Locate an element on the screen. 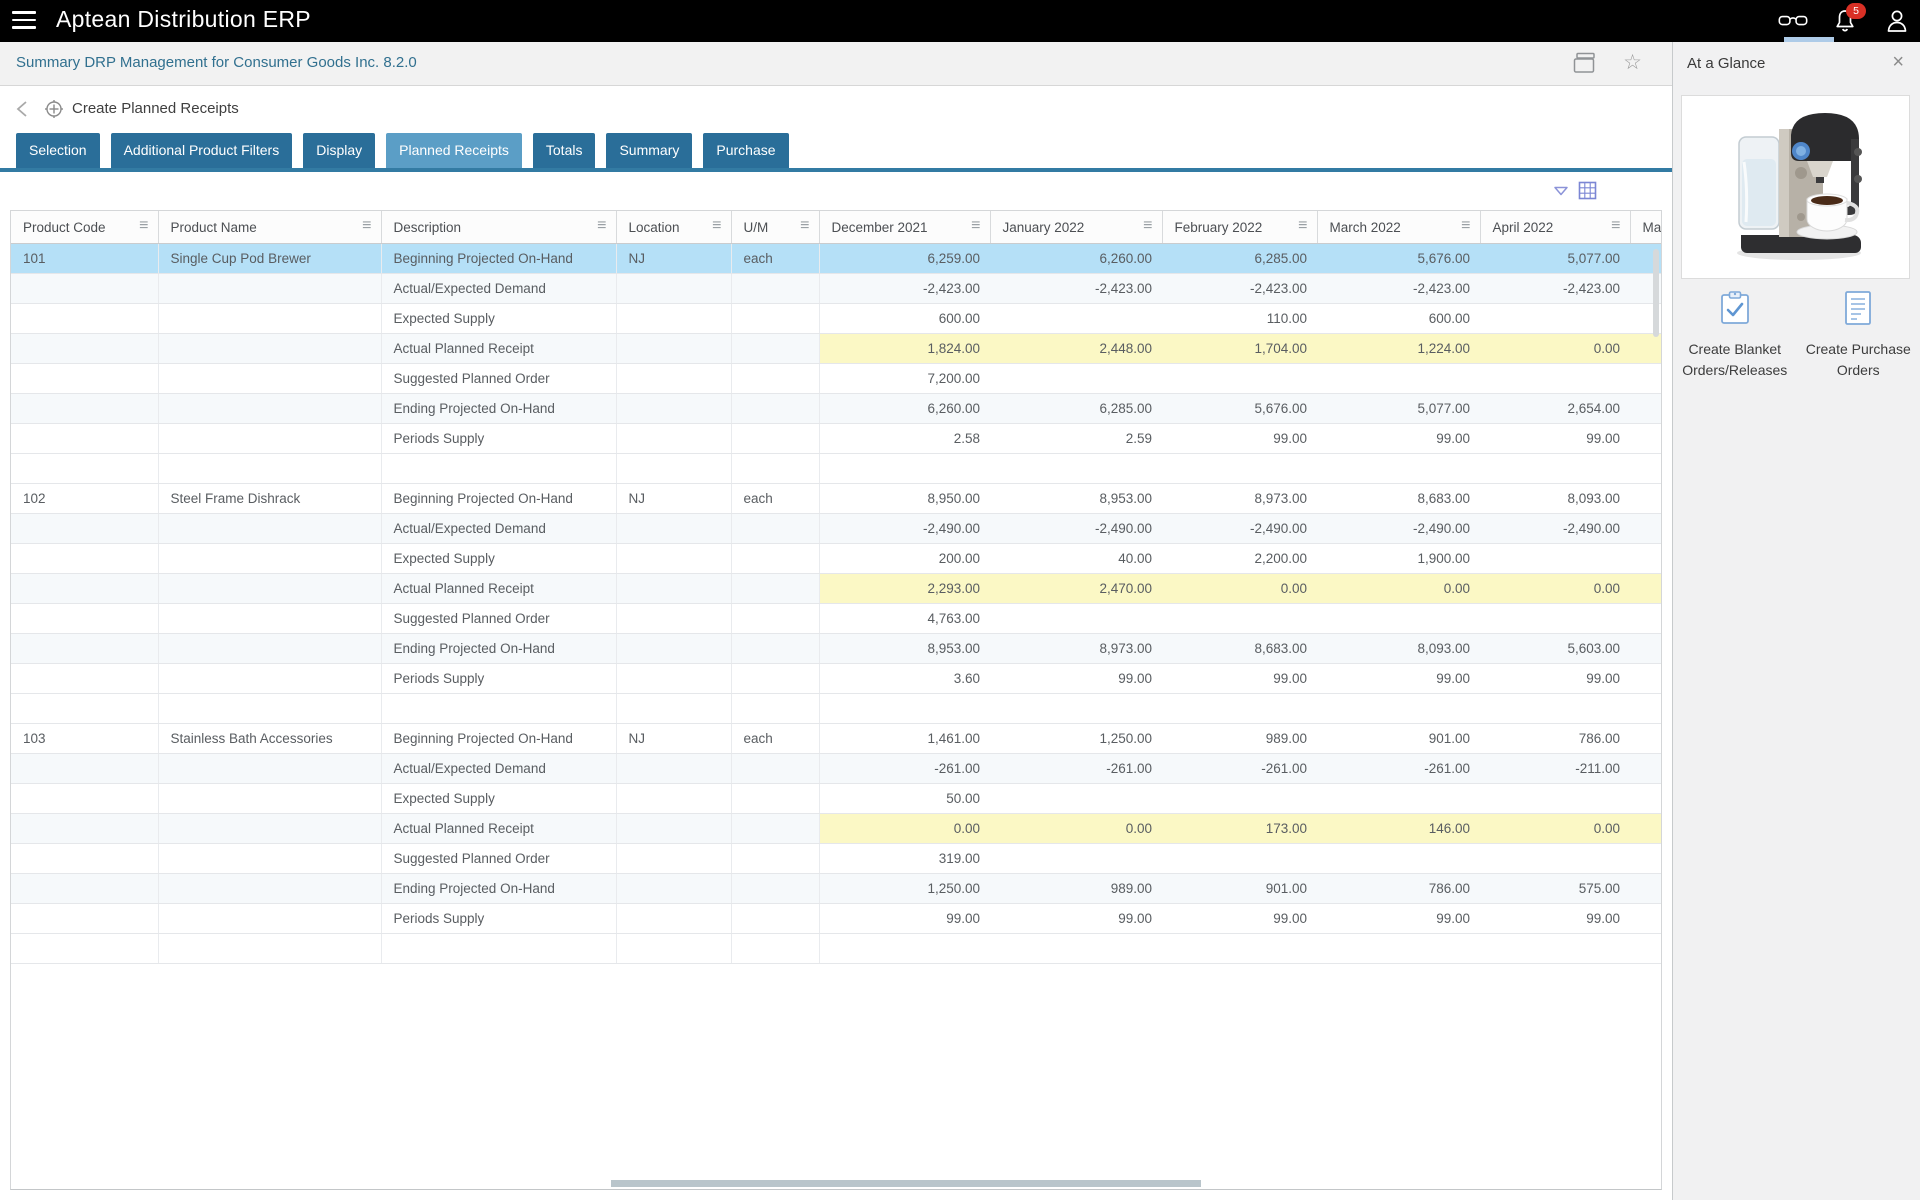 Image resolution: width=1920 pixels, height=1200 pixels. grid-cell: 2,470.00 is located at coordinates (1076, 588).